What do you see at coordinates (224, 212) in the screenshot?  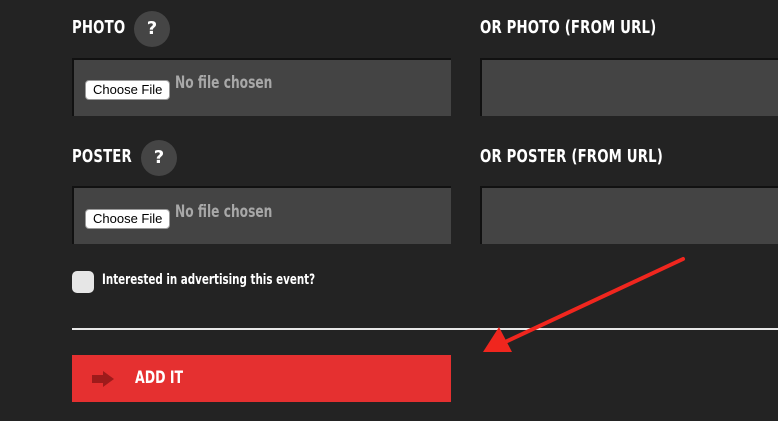 I see `poster-no-file-text: No file chosen` at bounding box center [224, 212].